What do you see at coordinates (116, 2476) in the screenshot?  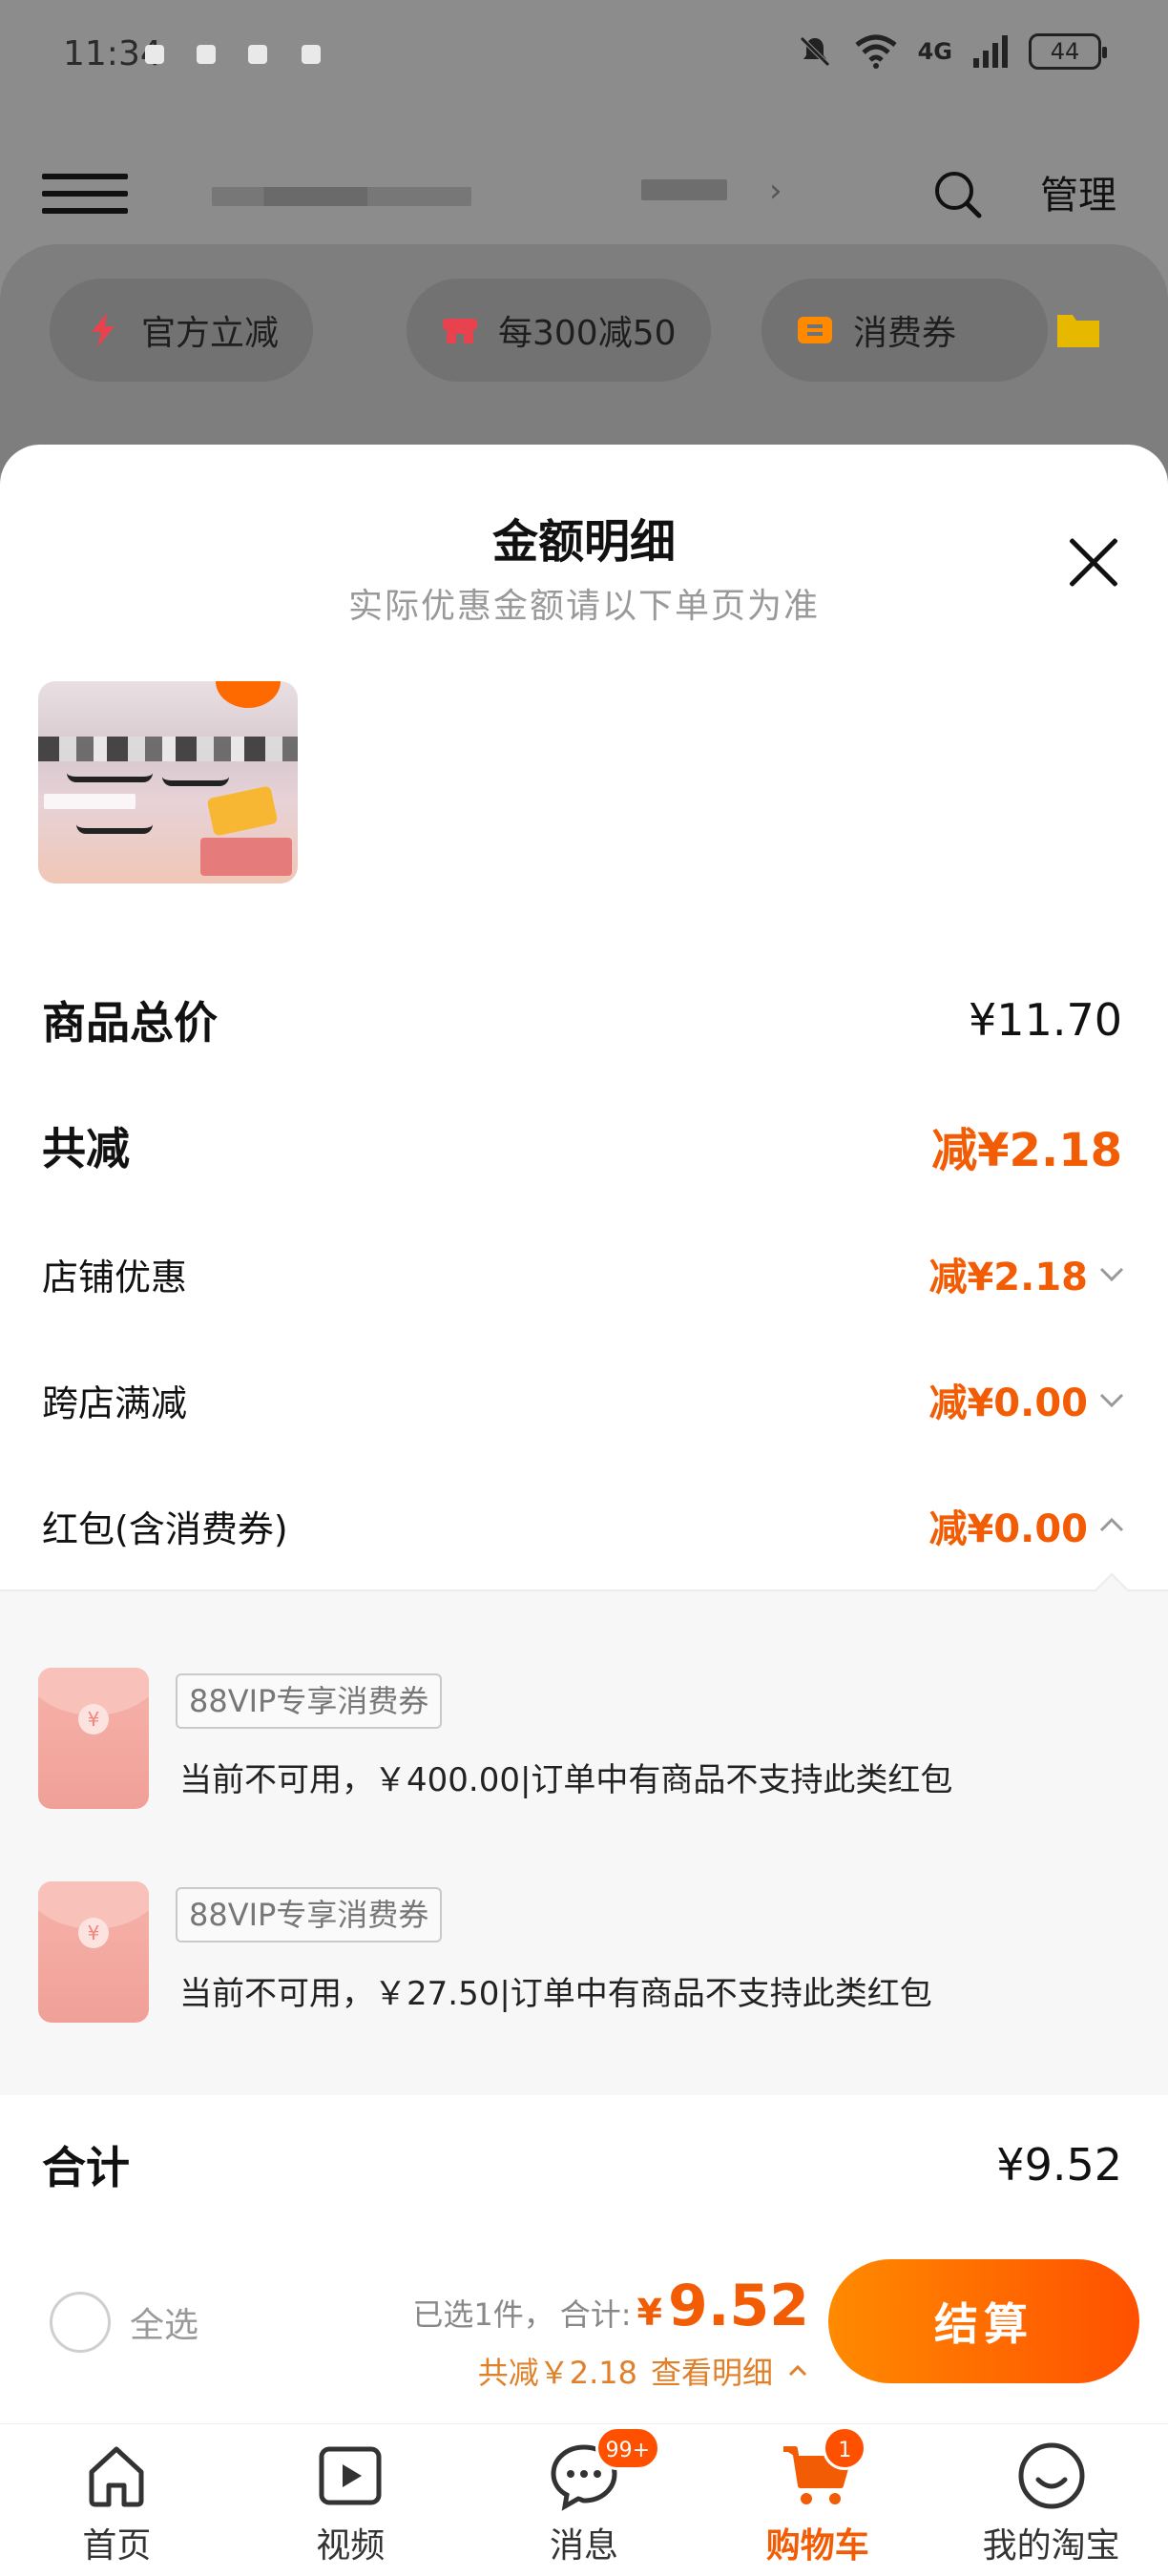 I see `home-icon` at bounding box center [116, 2476].